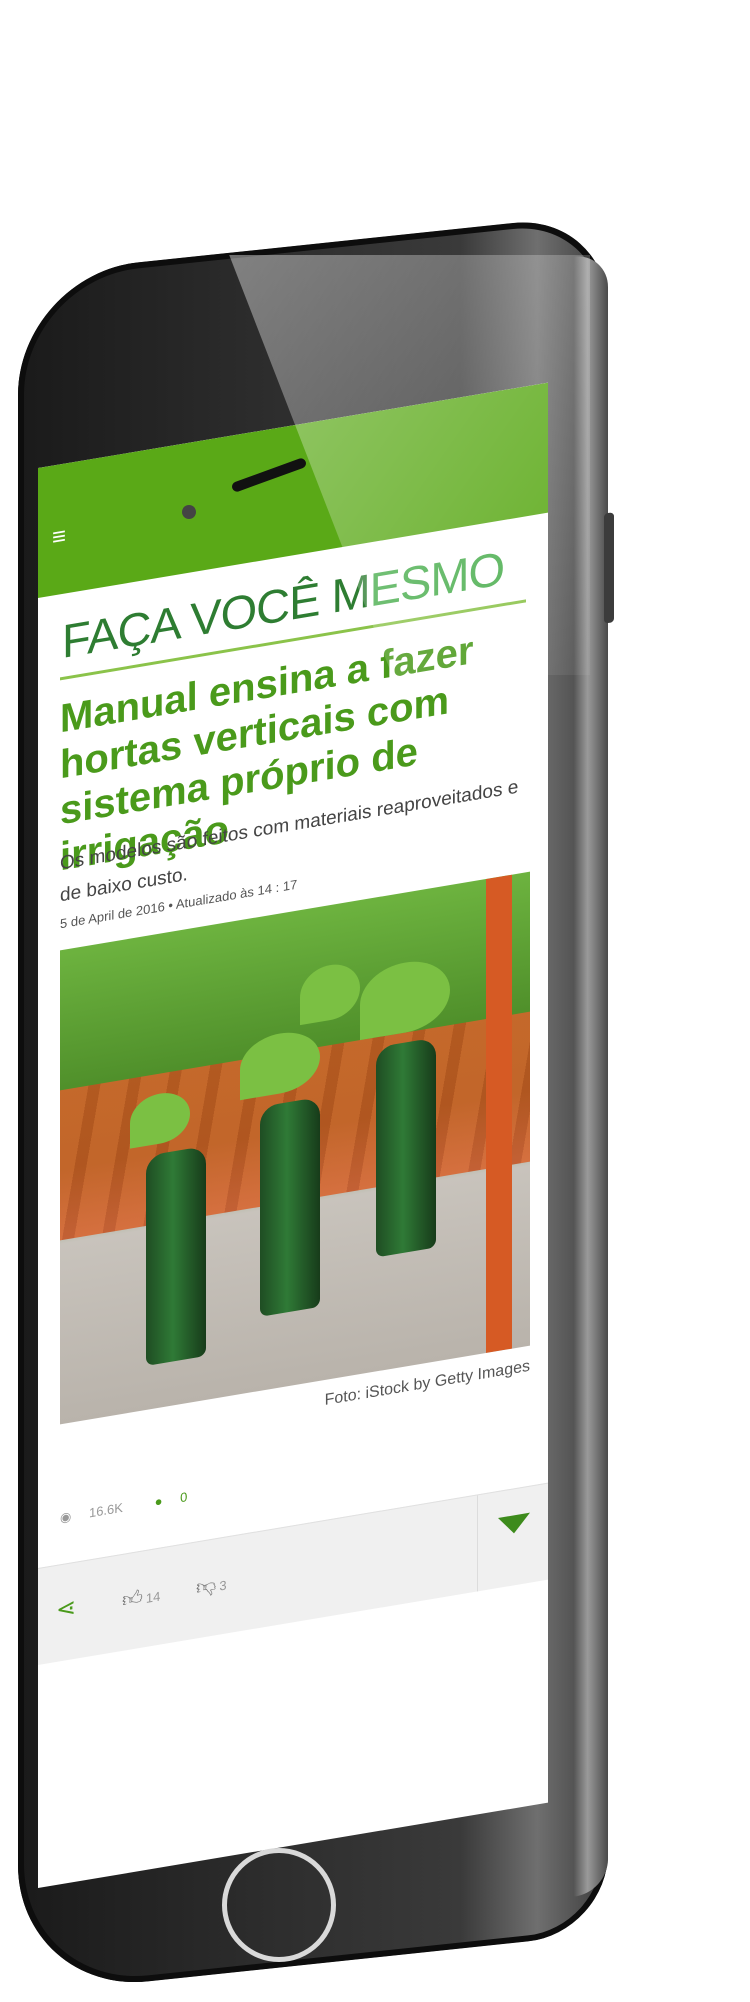  What do you see at coordinates (137, 1505) in the screenshot?
I see `article-stats: ◉ 16.6K ● 0` at bounding box center [137, 1505].